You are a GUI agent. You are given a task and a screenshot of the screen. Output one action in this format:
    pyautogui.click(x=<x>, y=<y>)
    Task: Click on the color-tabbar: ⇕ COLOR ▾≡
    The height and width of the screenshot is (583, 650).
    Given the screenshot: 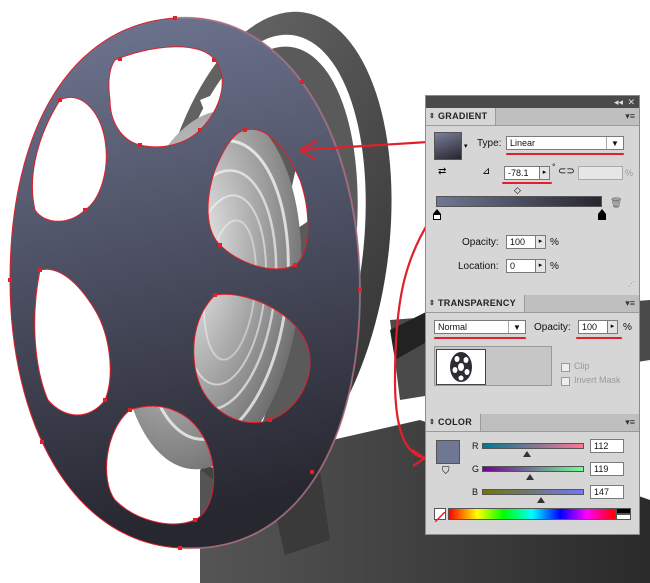 What is the action you would take?
    pyautogui.click(x=532, y=423)
    